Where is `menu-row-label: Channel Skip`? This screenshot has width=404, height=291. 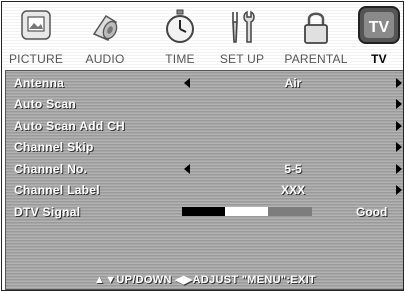 menu-row-label: Channel Skip is located at coordinates (54, 147).